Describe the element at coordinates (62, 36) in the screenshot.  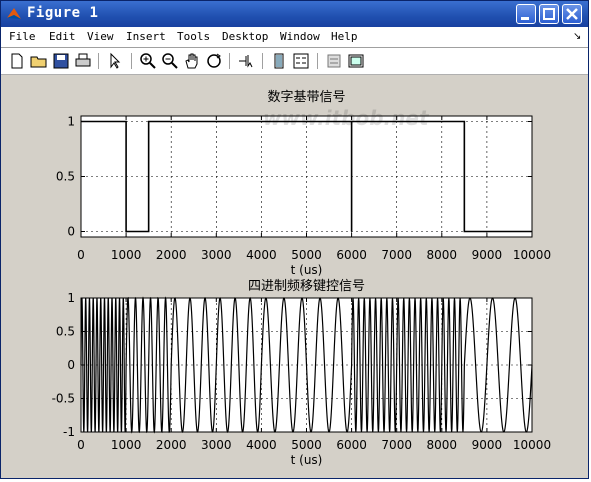
I see `menu-edit: Edit` at that location.